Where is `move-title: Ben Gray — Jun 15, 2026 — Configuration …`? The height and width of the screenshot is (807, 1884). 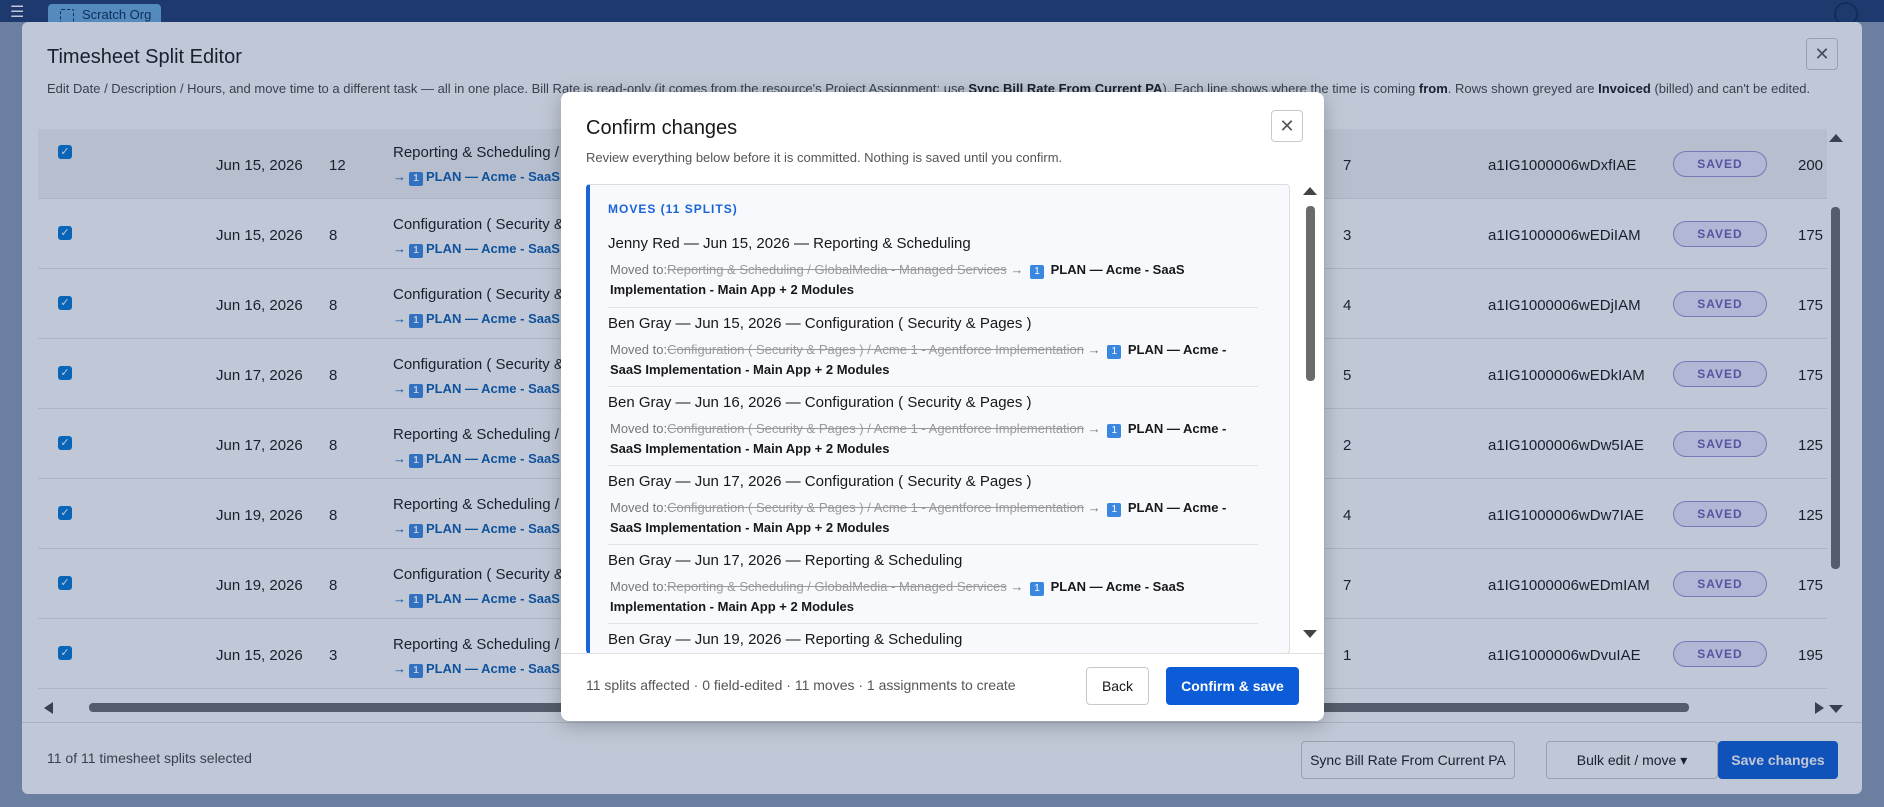
move-title: Ben Gray — Jun 15, 2026 — Configuration … is located at coordinates (820, 323).